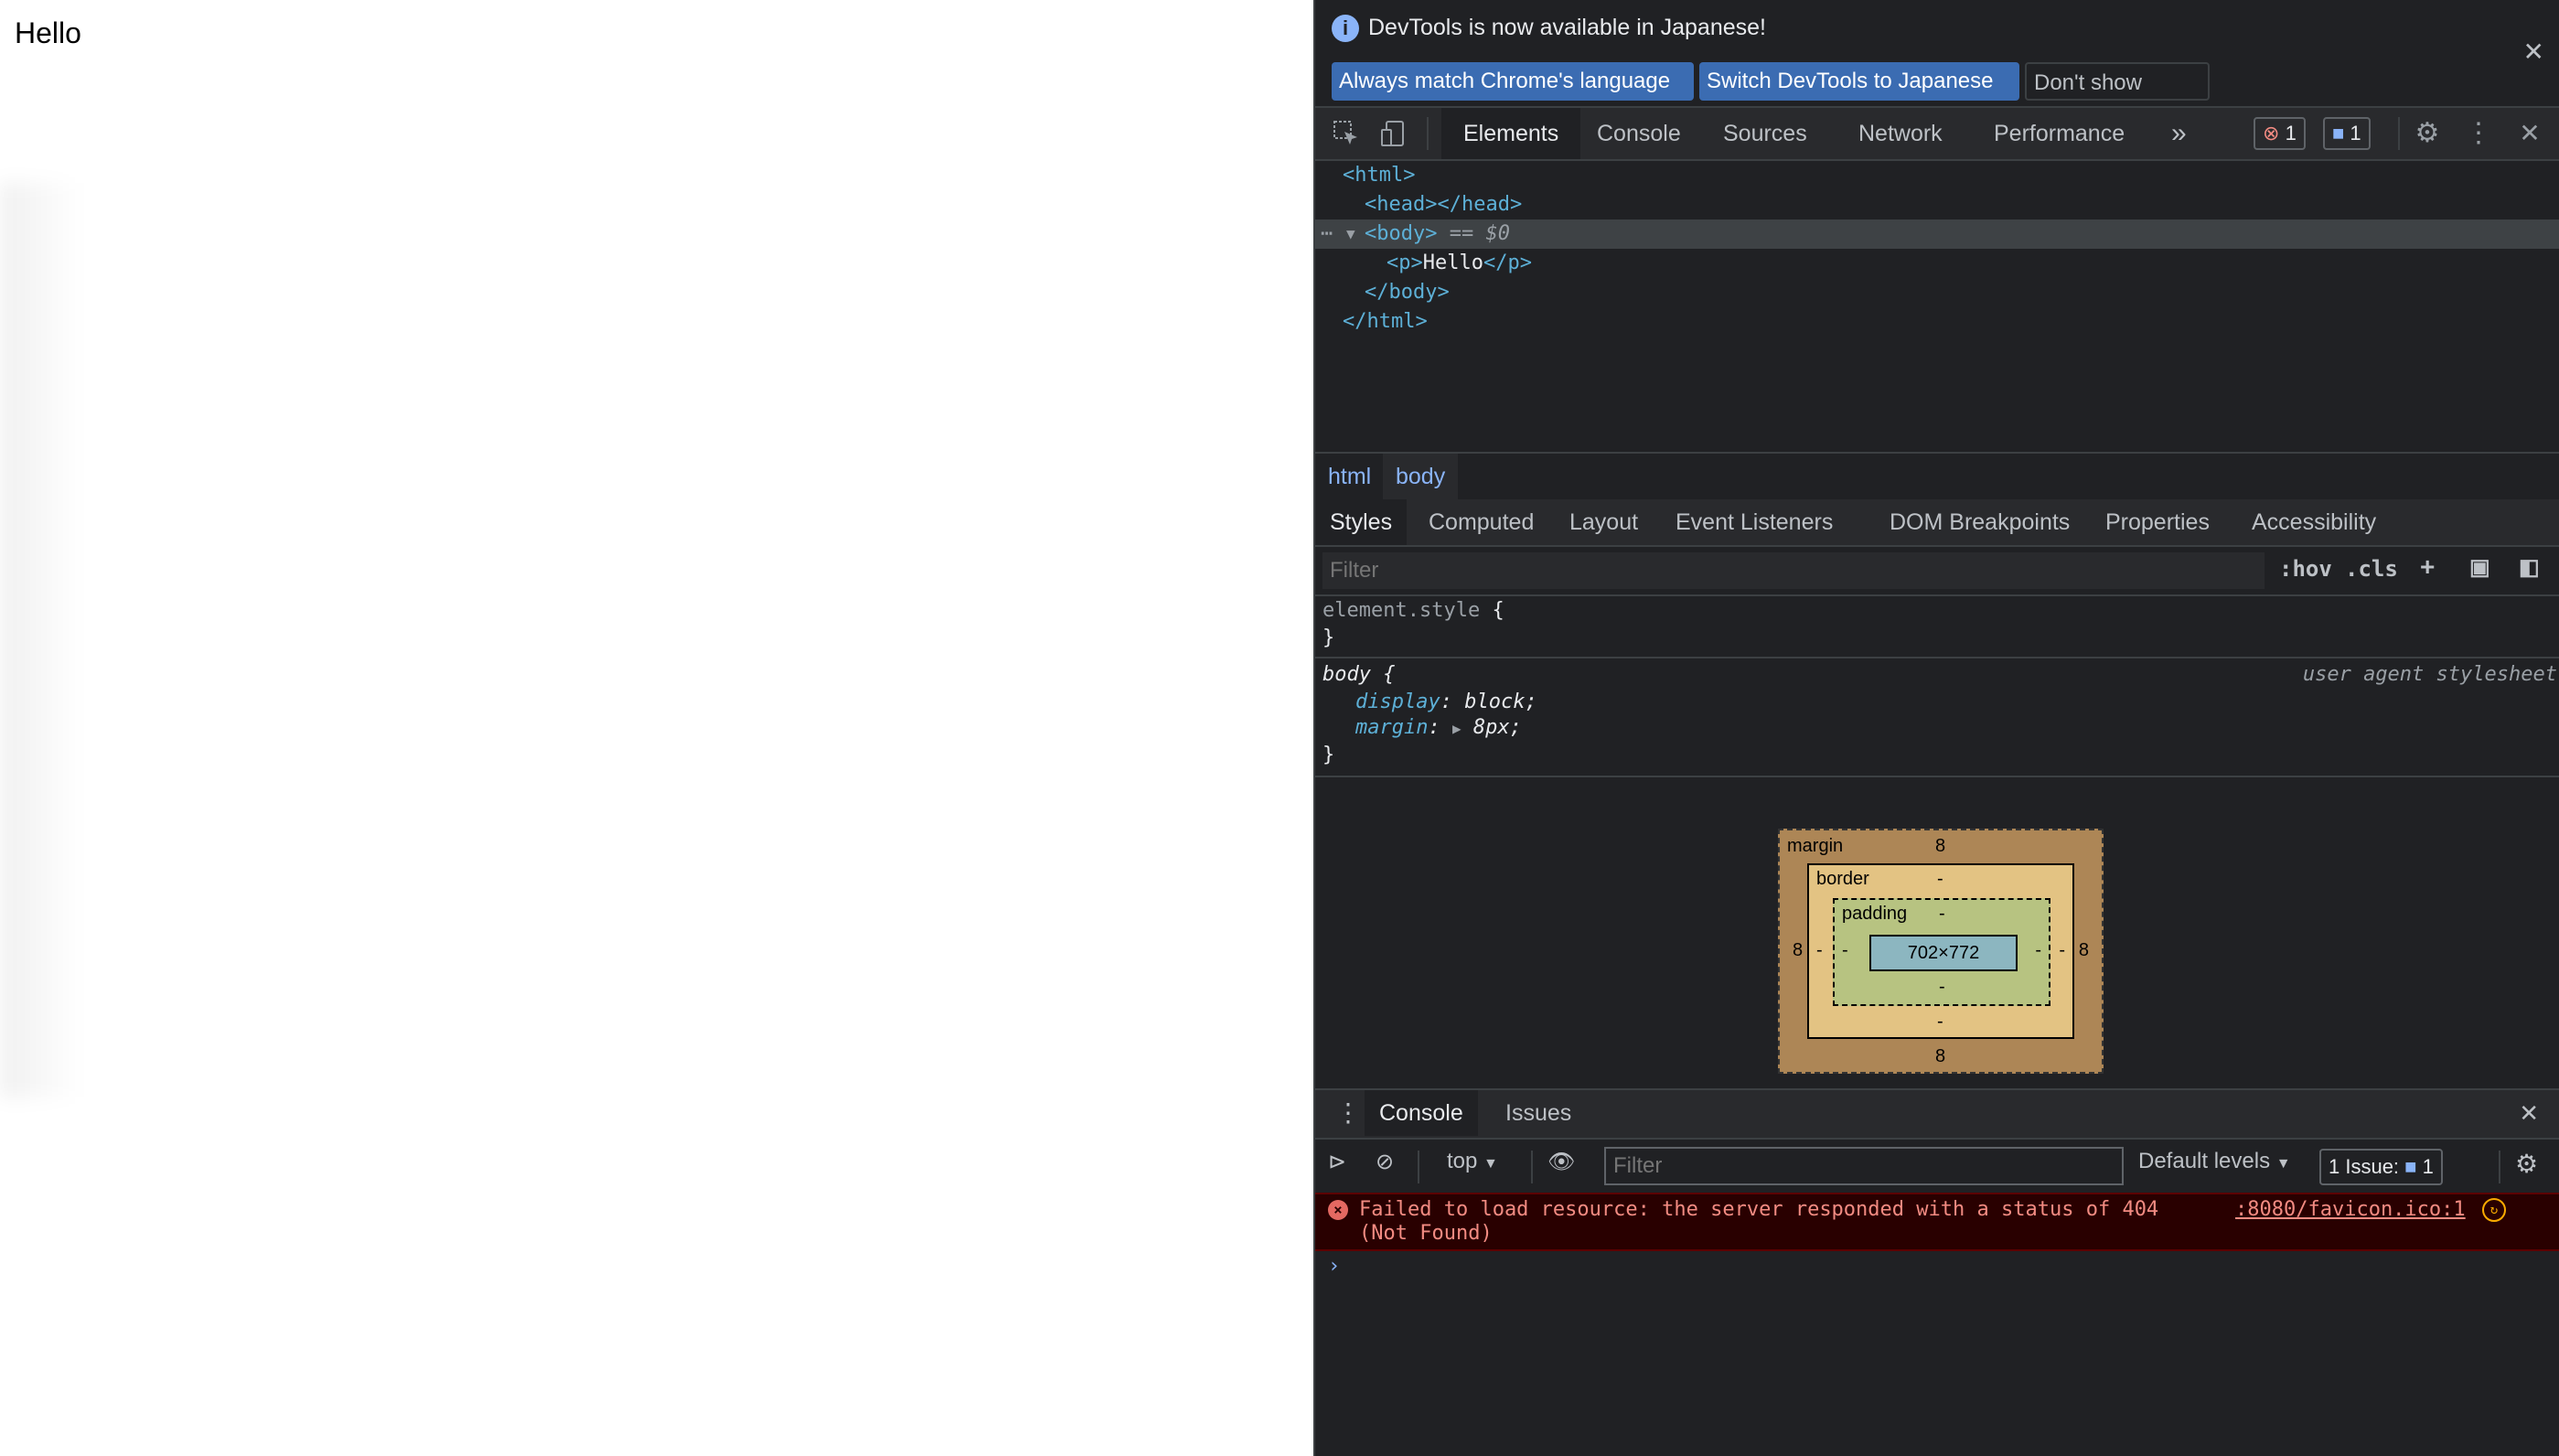 This screenshot has height=1456, width=2559. I want to click on padding-label: padding, so click(1875, 914).